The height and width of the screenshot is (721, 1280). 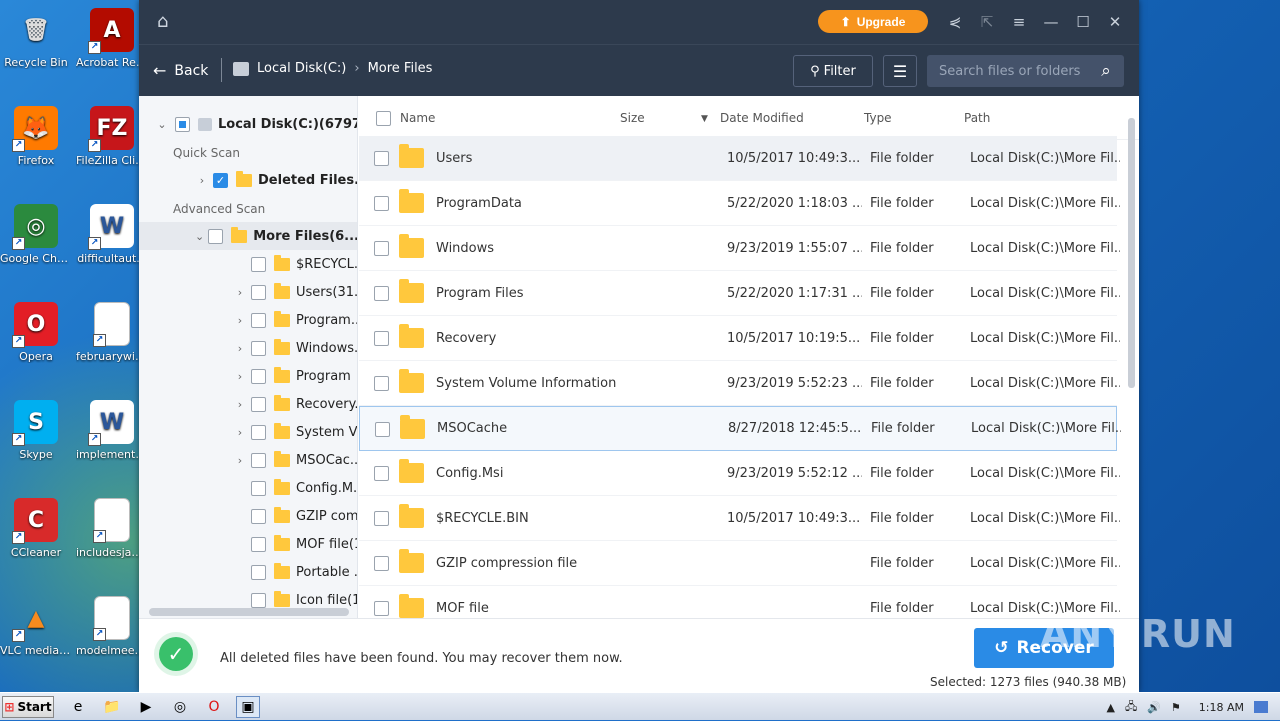 What do you see at coordinates (36, 234) in the screenshot?
I see `desktop-icon: ◎↗ Google Chrome` at bounding box center [36, 234].